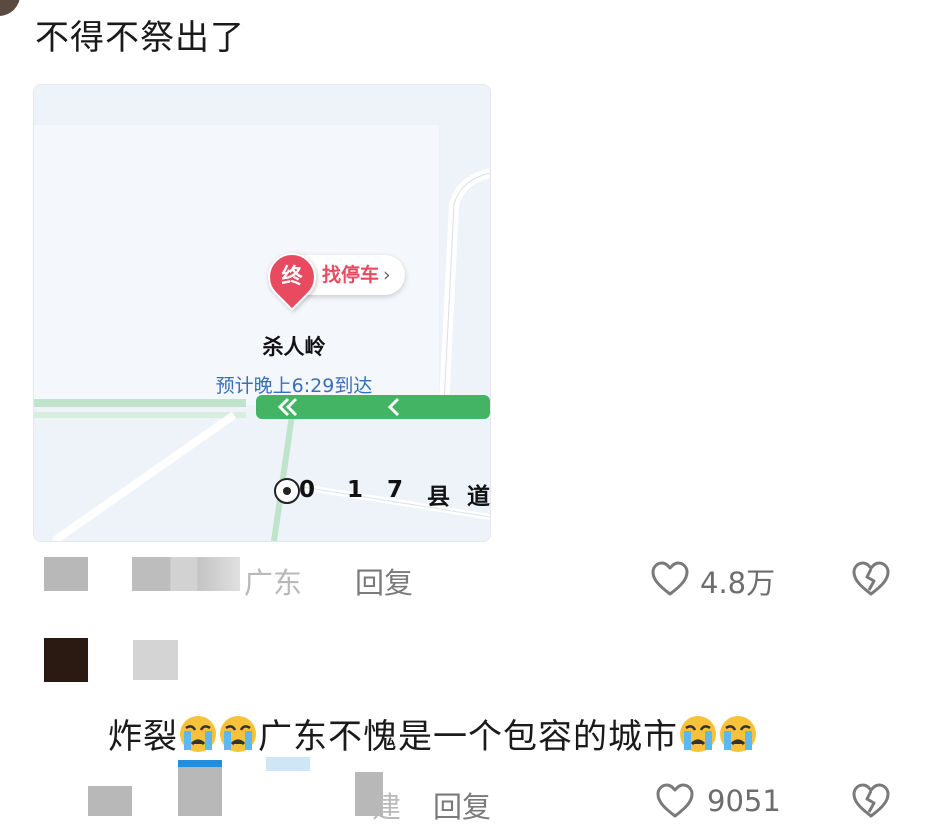  I want to click on find-parking-label: 找停车, so click(351, 275).